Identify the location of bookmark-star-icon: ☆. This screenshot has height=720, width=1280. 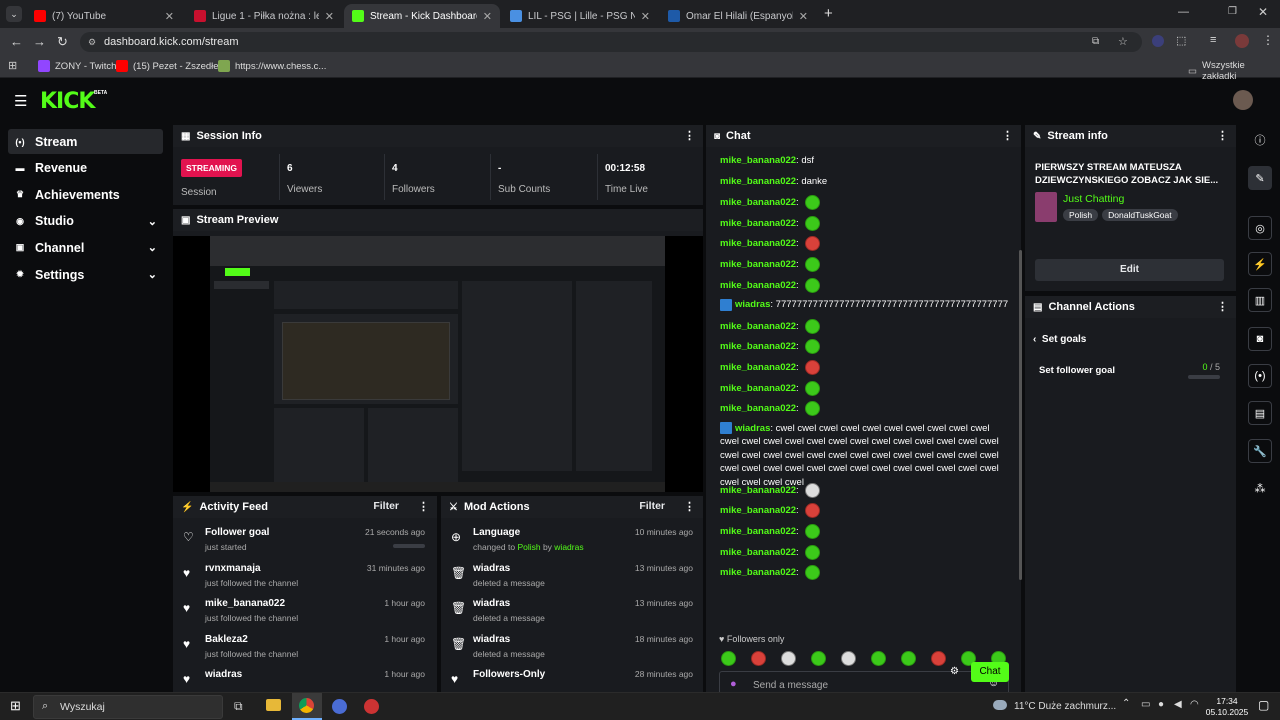
(1123, 42).